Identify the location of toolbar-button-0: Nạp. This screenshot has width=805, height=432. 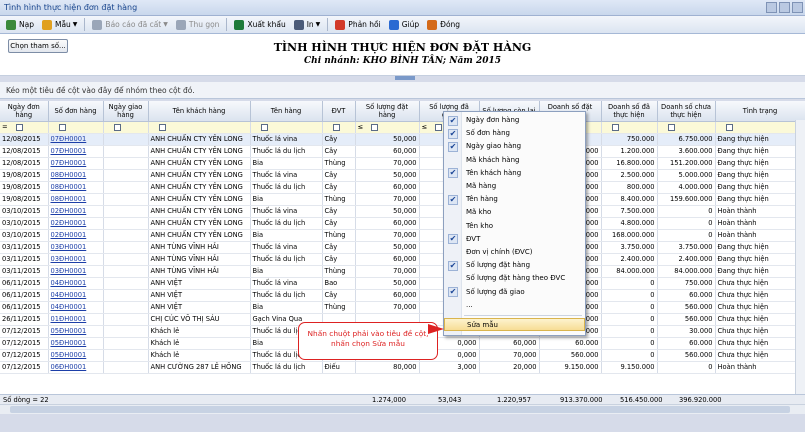
(20, 24).